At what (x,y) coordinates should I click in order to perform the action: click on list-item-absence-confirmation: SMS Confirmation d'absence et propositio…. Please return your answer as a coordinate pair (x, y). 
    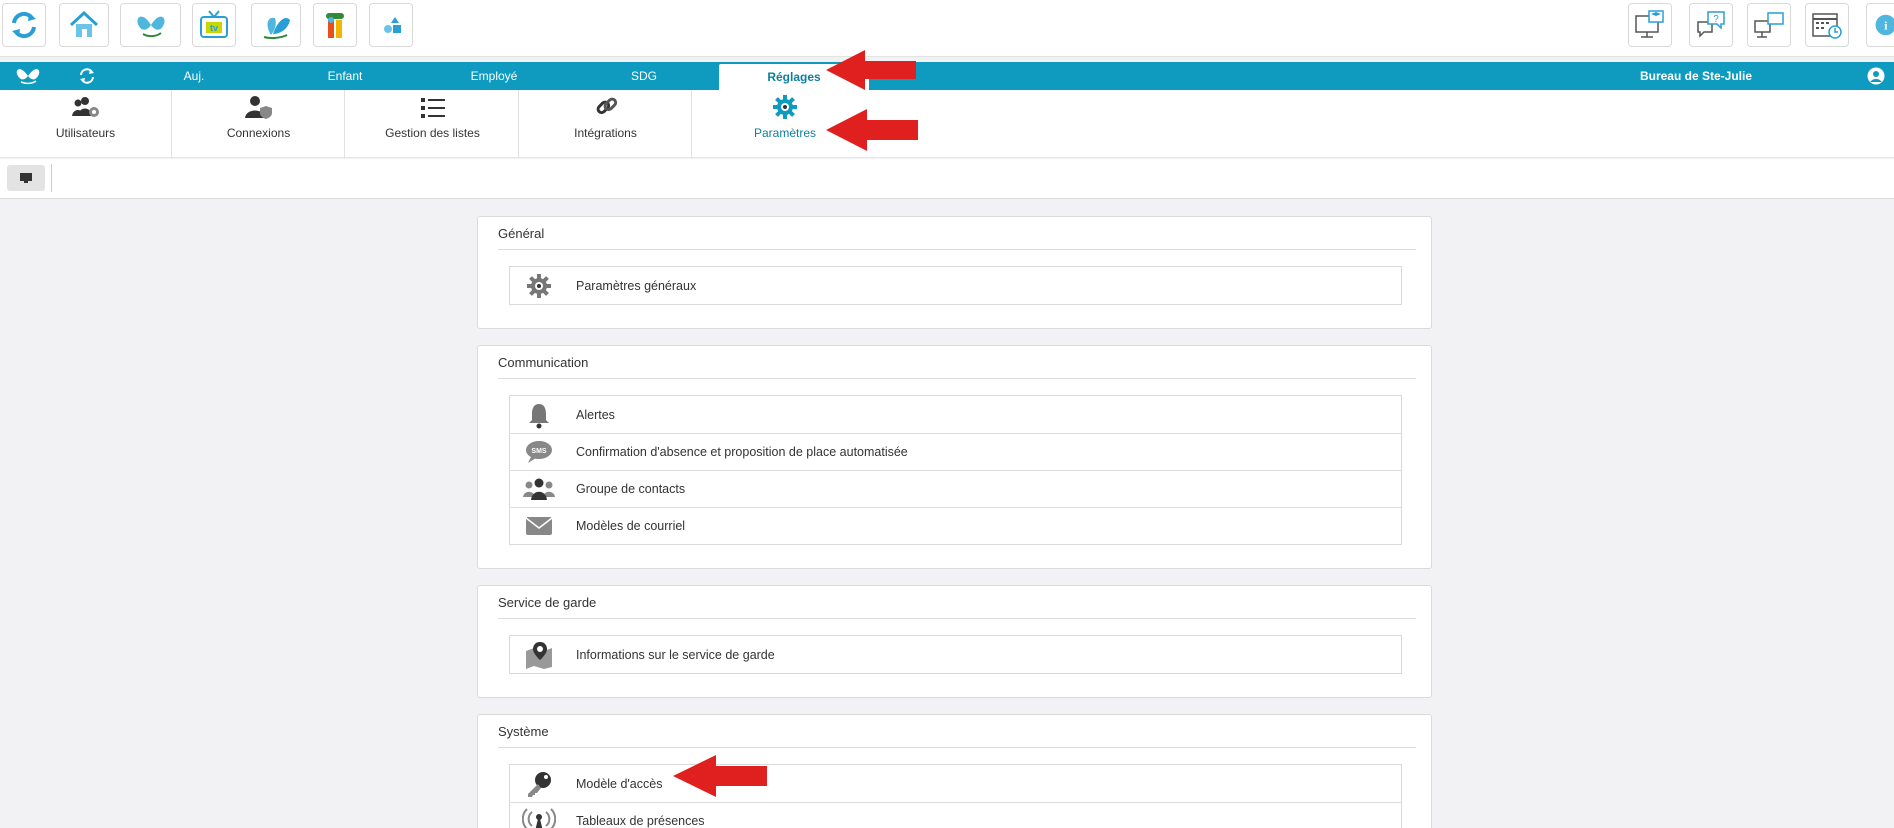
    Looking at the image, I should click on (955, 451).